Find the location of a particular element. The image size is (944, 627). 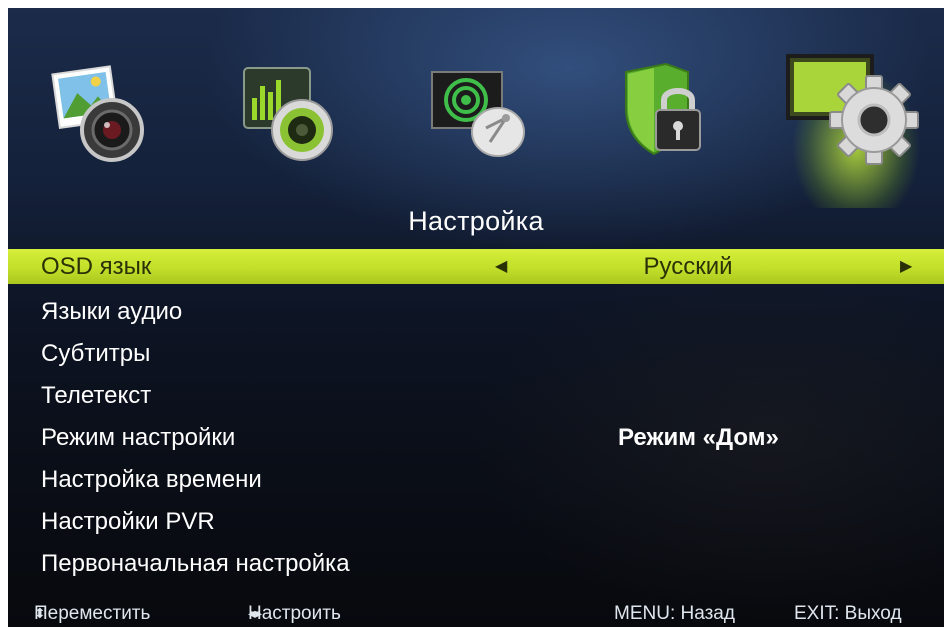

menu-item-label: OSD язык is located at coordinates (96, 266).